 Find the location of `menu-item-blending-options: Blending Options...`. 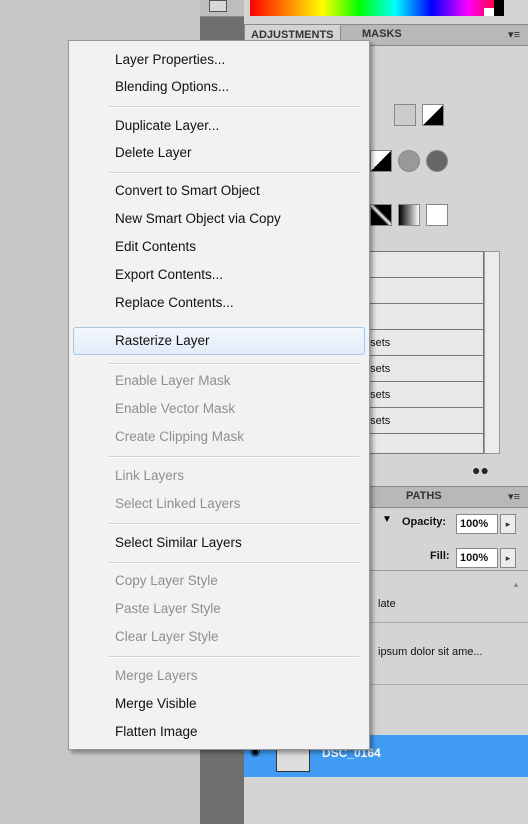

menu-item-blending-options: Blending Options... is located at coordinates (172, 86).